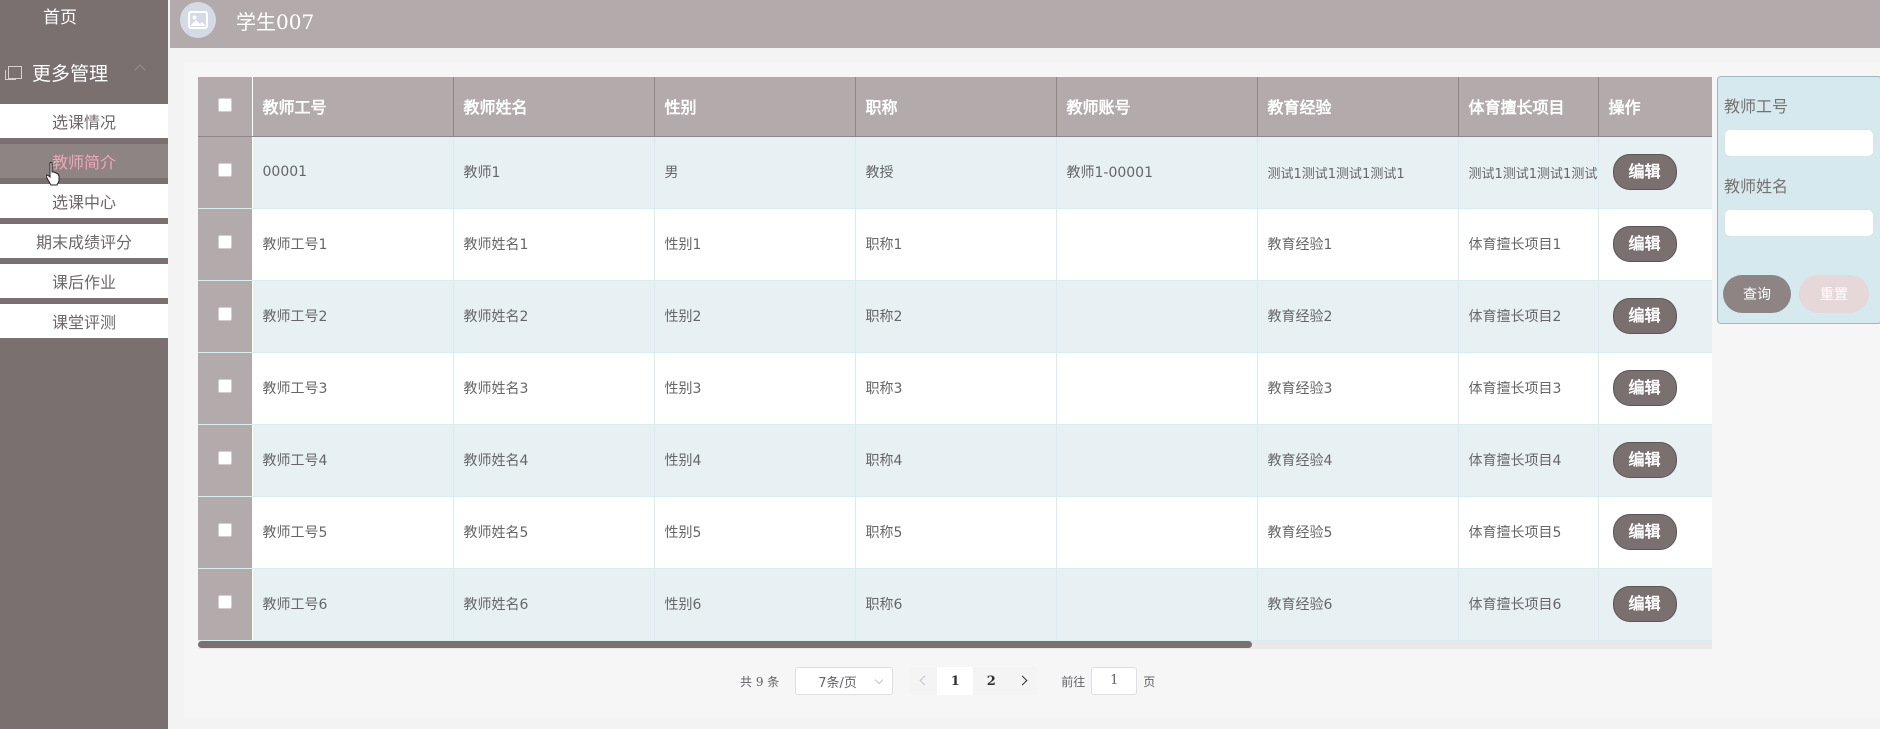 This screenshot has width=1880, height=729. What do you see at coordinates (1025, 24) in the screenshot?
I see `top-header: 学生007` at bounding box center [1025, 24].